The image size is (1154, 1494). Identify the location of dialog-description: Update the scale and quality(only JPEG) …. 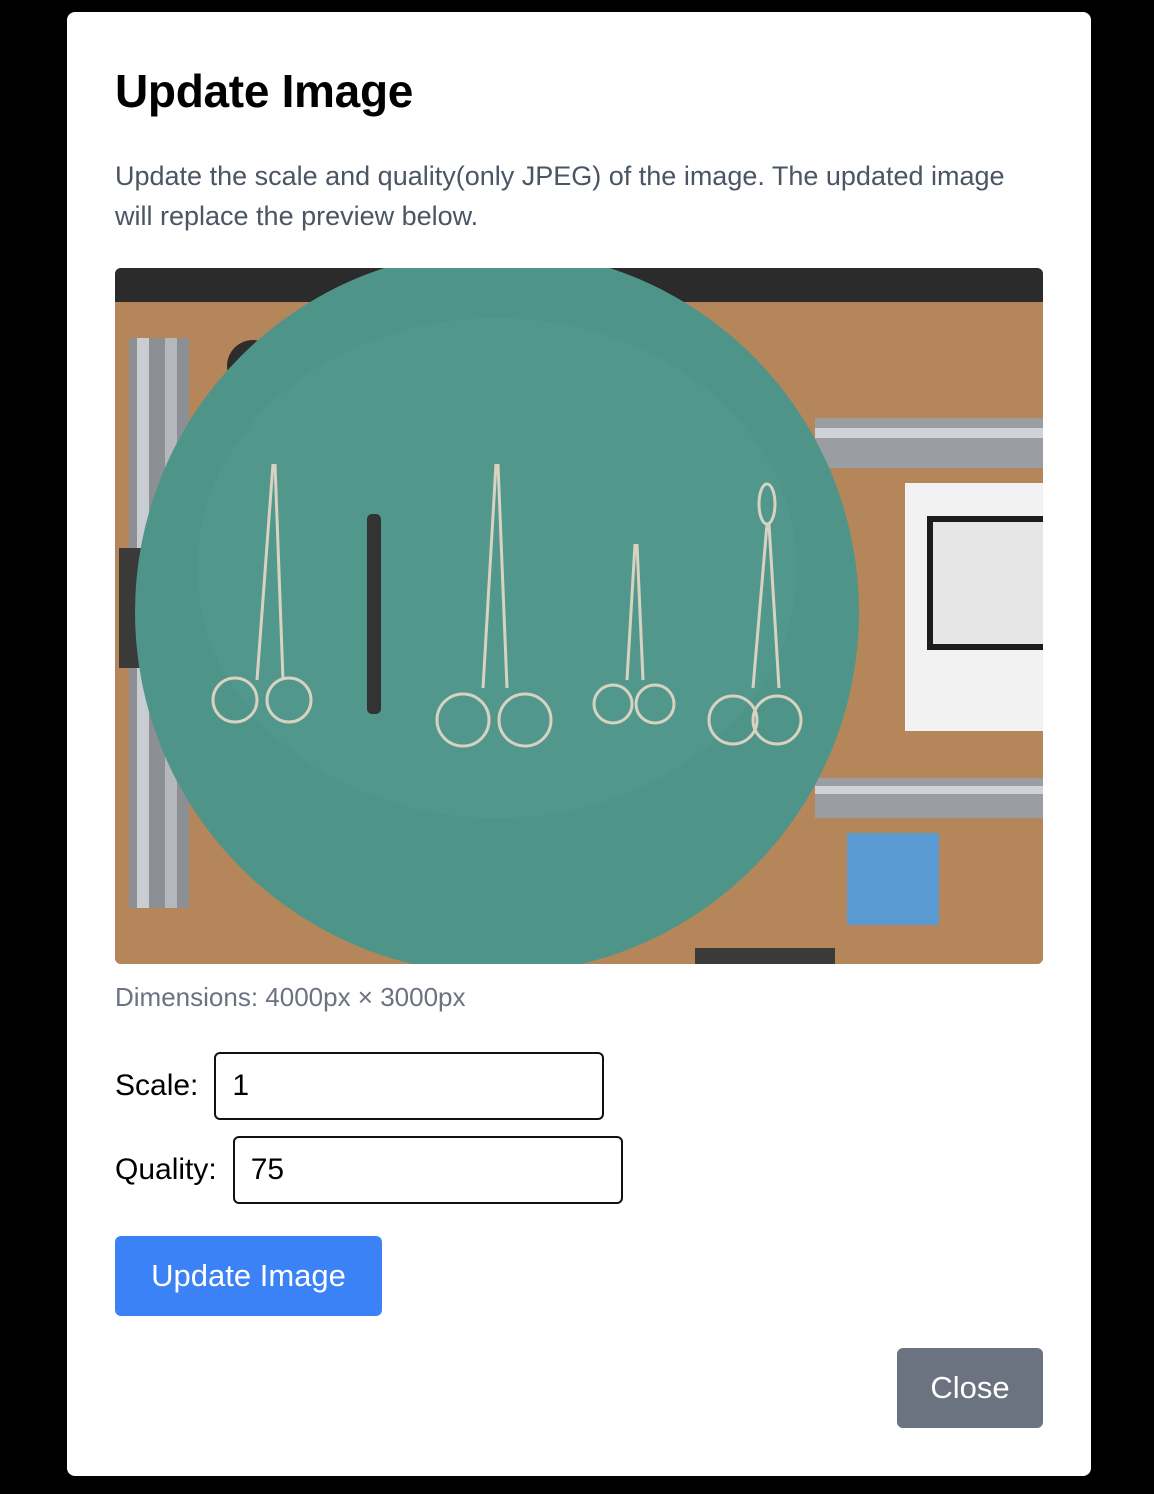
(560, 196).